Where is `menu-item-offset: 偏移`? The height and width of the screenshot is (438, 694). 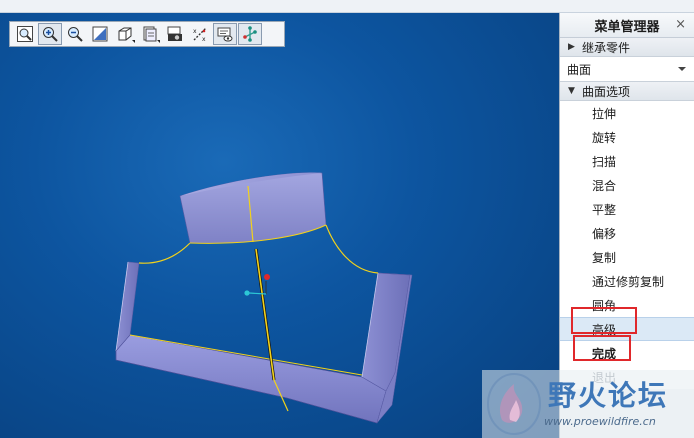 menu-item-offset: 偏移 is located at coordinates (627, 233).